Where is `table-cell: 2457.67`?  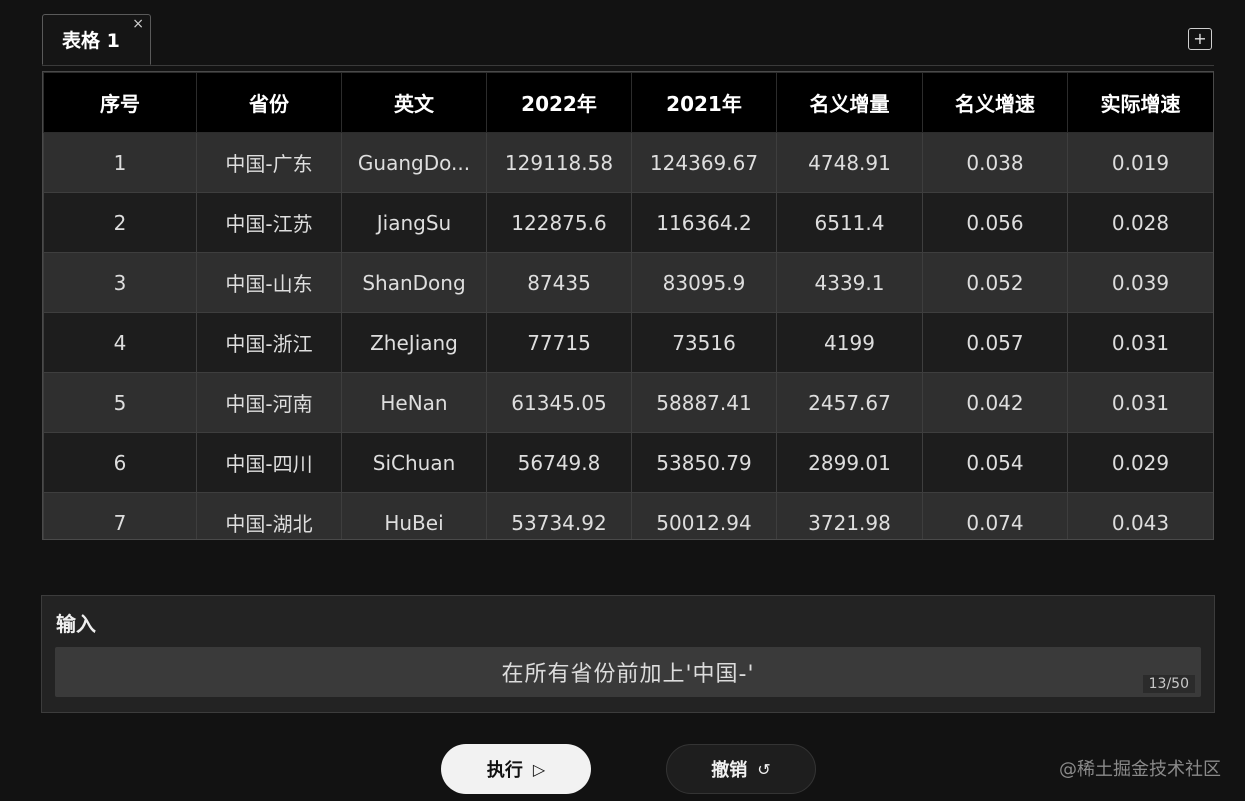
table-cell: 2457.67 is located at coordinates (849, 402).